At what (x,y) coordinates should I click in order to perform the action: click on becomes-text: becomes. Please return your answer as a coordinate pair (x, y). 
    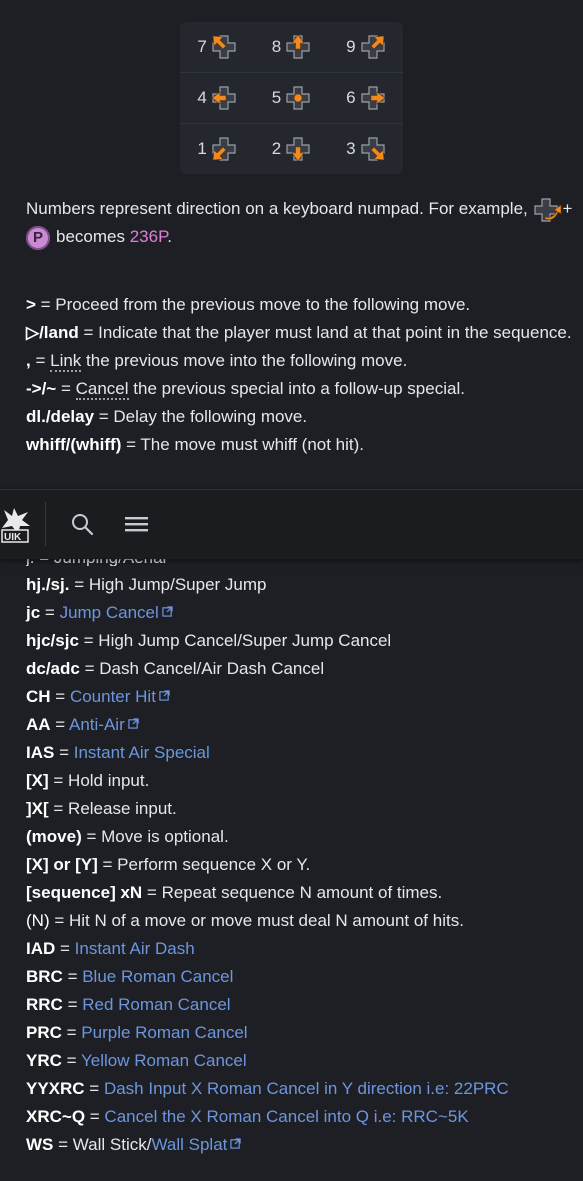
    Looking at the image, I should click on (90, 236).